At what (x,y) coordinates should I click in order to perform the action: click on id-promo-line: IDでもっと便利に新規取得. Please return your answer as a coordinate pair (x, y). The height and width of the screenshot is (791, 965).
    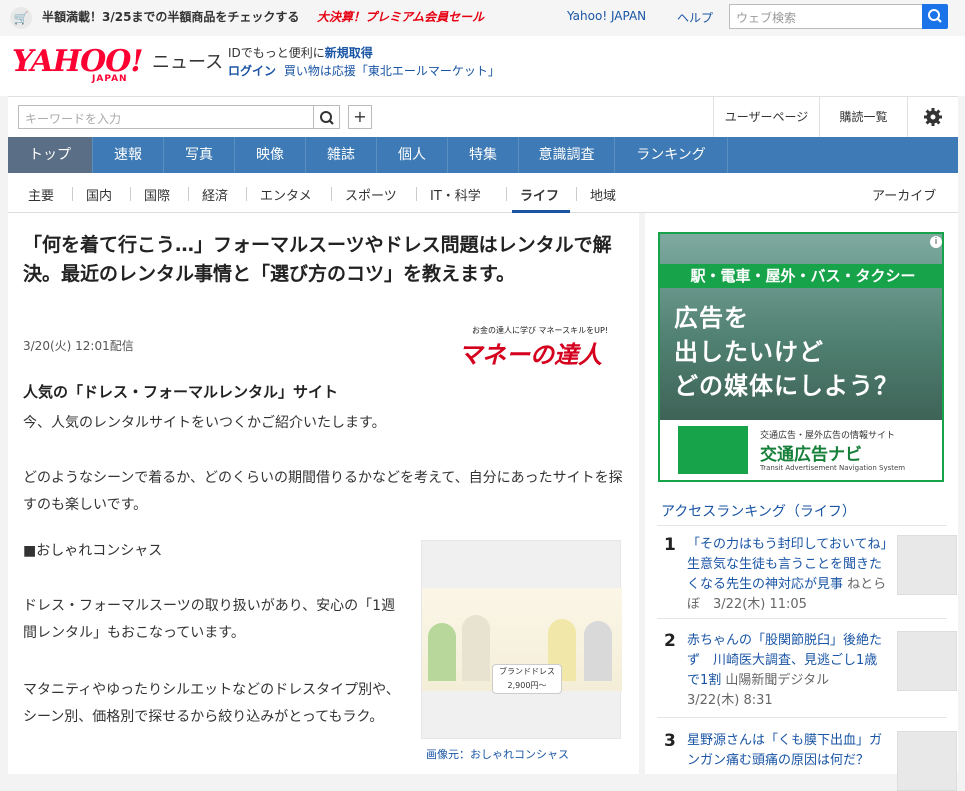
    Looking at the image, I should click on (300, 52).